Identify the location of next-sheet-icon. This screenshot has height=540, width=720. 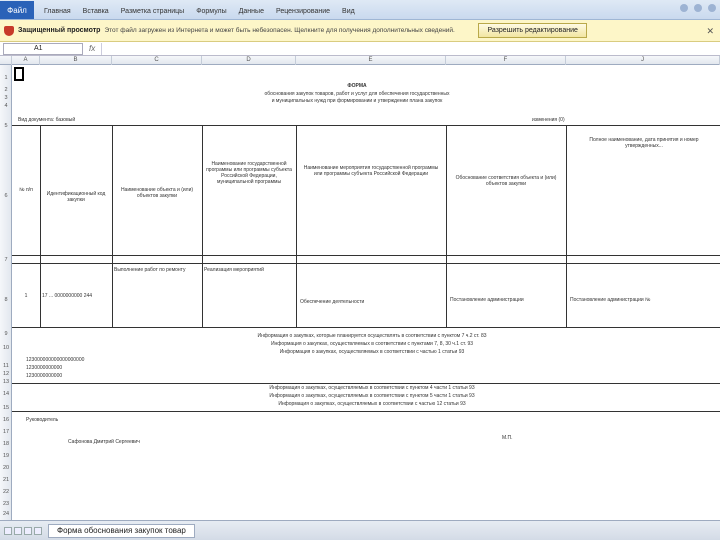
(28, 530).